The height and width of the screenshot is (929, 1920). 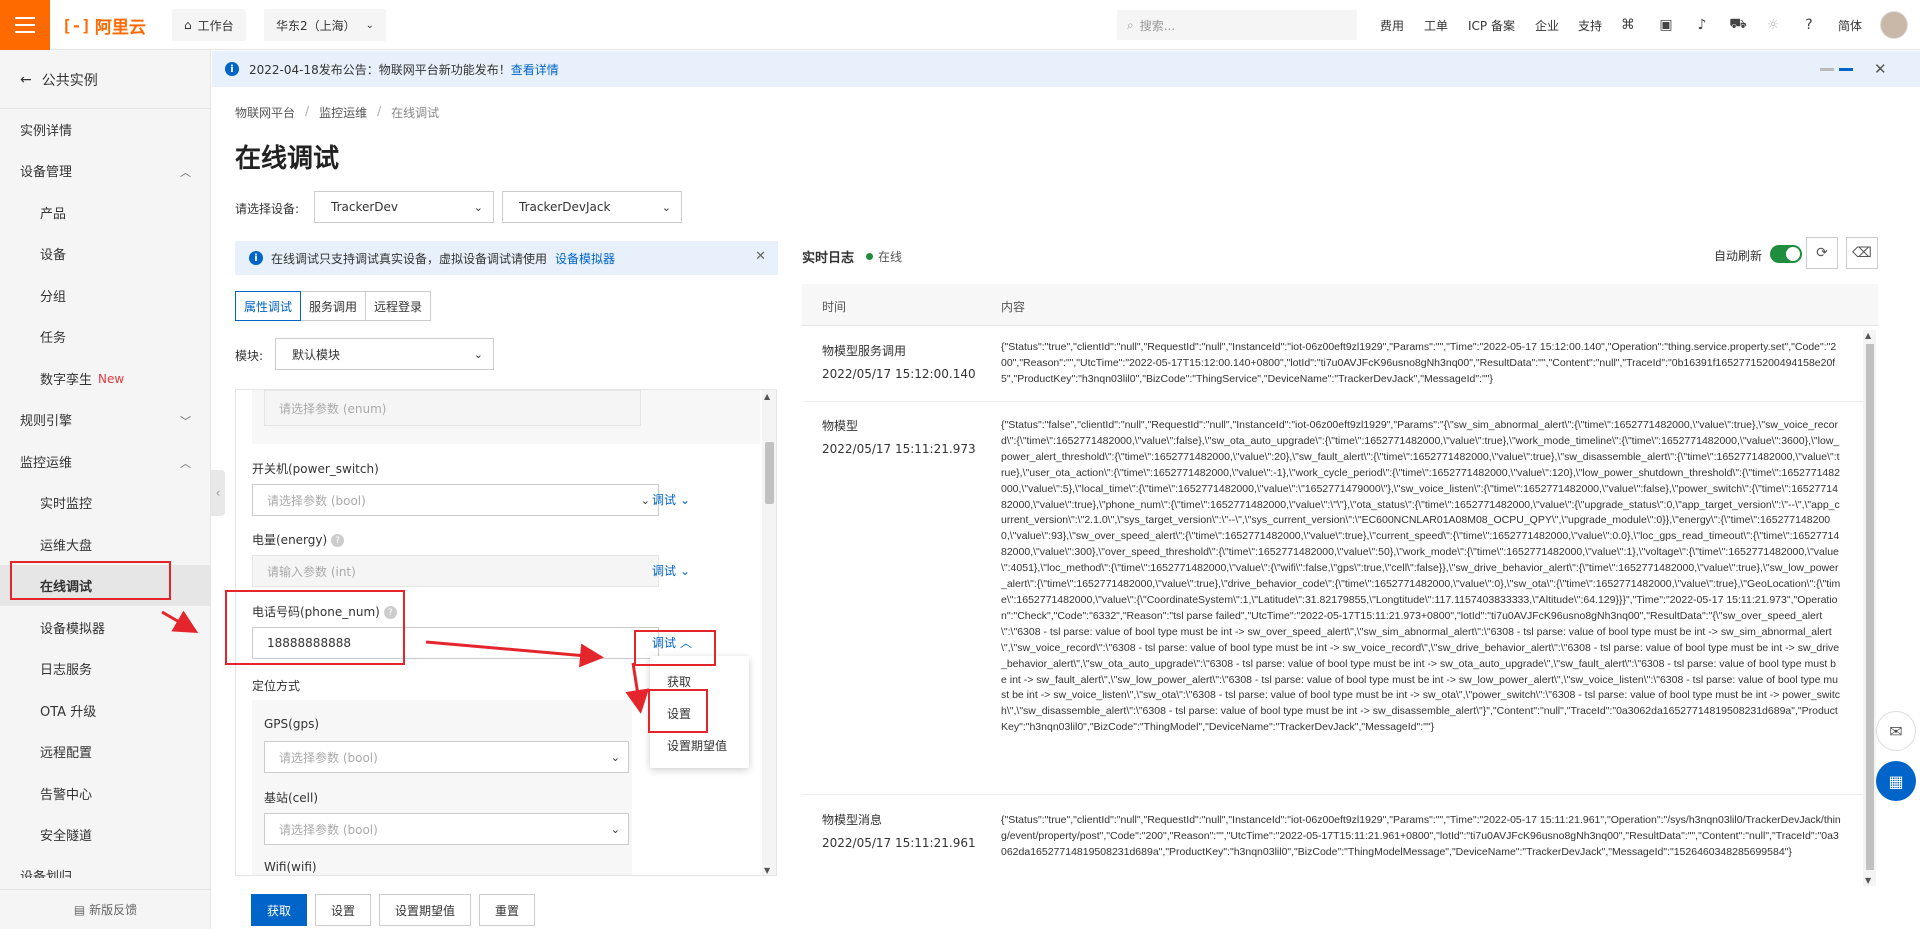 What do you see at coordinates (1786, 254) in the screenshot?
I see `auto-refresh-toggle` at bounding box center [1786, 254].